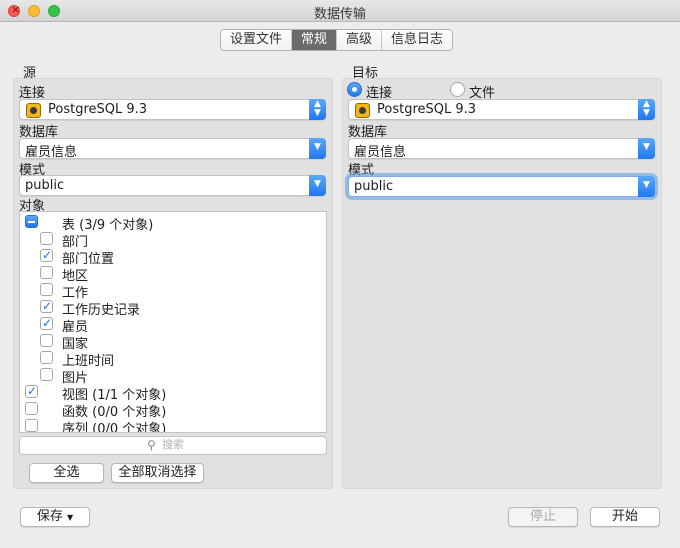 The width and height of the screenshot is (680, 548). What do you see at coordinates (374, 186) in the screenshot?
I see `target-schema-value: public` at bounding box center [374, 186].